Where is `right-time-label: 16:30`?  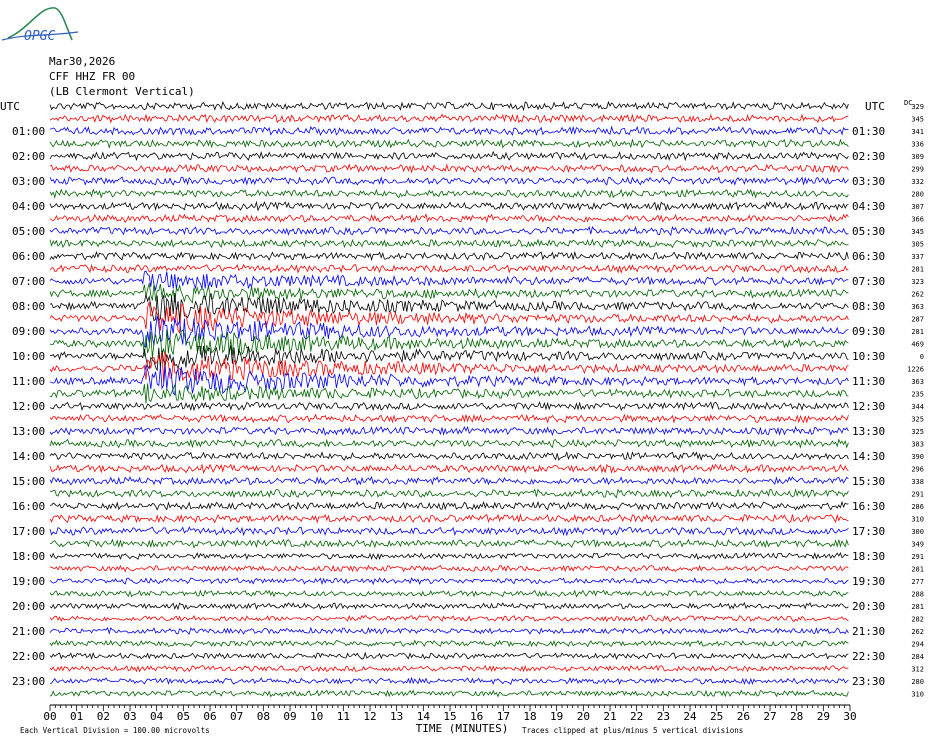 right-time-label: 16:30 is located at coordinates (868, 506).